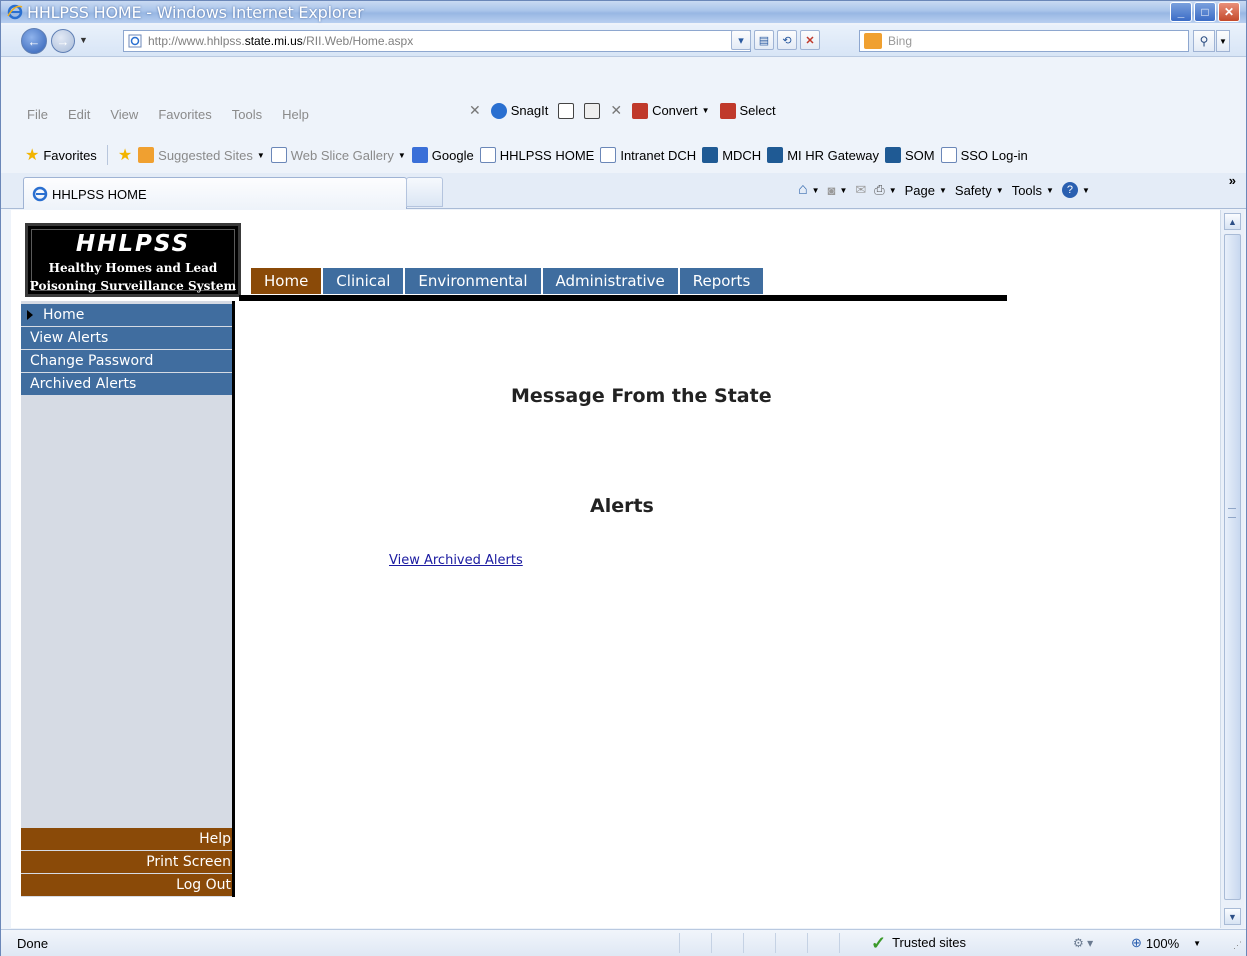 This screenshot has width=1247, height=956. I want to click on refresh-icon: ⟲, so click(787, 40).